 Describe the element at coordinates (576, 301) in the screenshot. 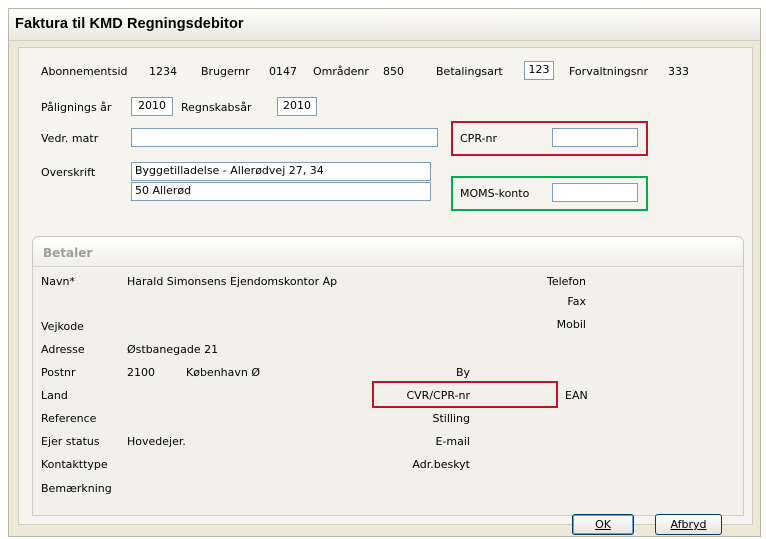

I see `fax-label: Fax` at that location.